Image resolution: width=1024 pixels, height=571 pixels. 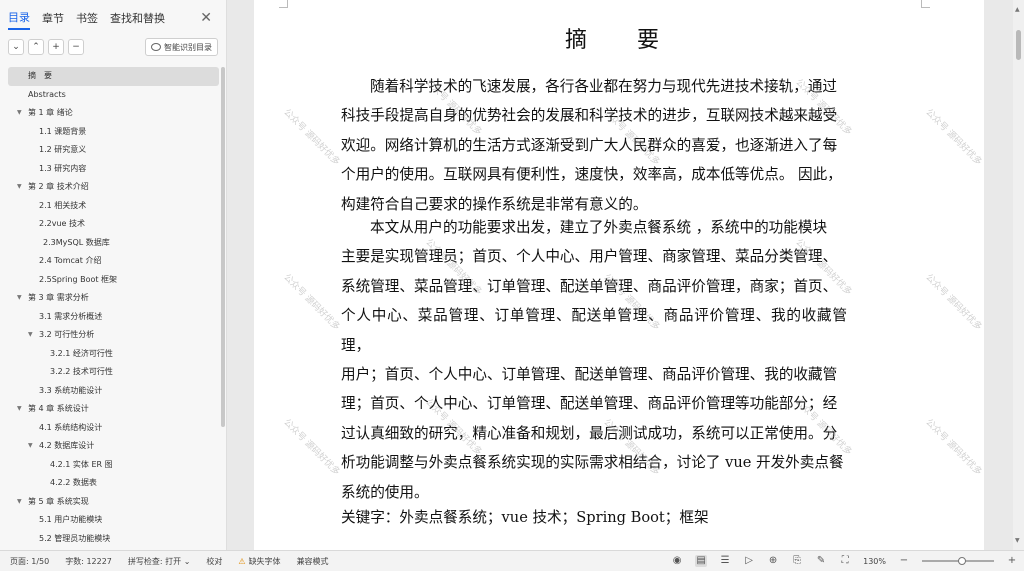 I want to click on text-line: 欢迎。网络计算机的生活方式逐渐受到广大人民群众的喜爱，也逐渐进入了每, so click(x=589, y=145).